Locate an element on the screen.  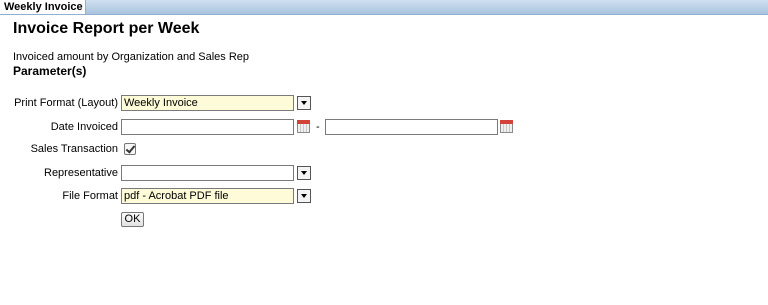
representative-label: Representative is located at coordinates (81, 173).